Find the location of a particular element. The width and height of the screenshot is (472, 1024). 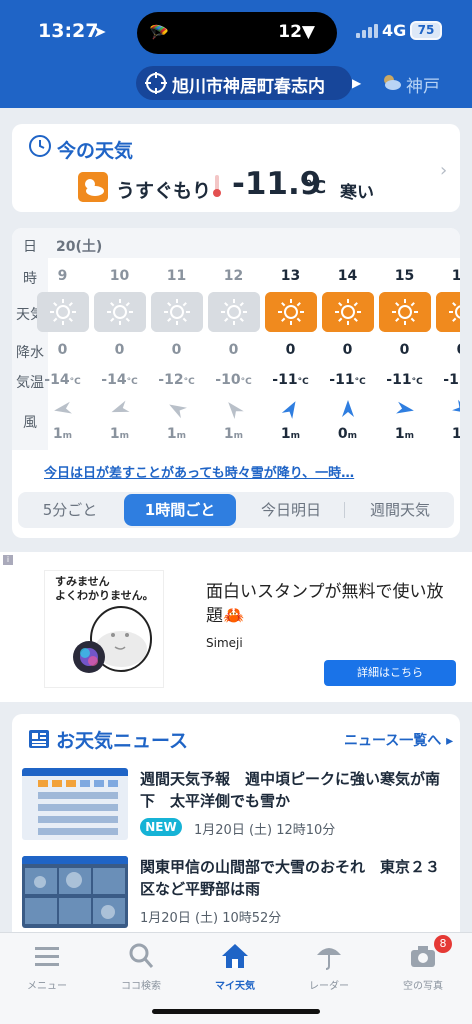

ad-image-quote: すみません よくわかりません。 is located at coordinates (104, 588).